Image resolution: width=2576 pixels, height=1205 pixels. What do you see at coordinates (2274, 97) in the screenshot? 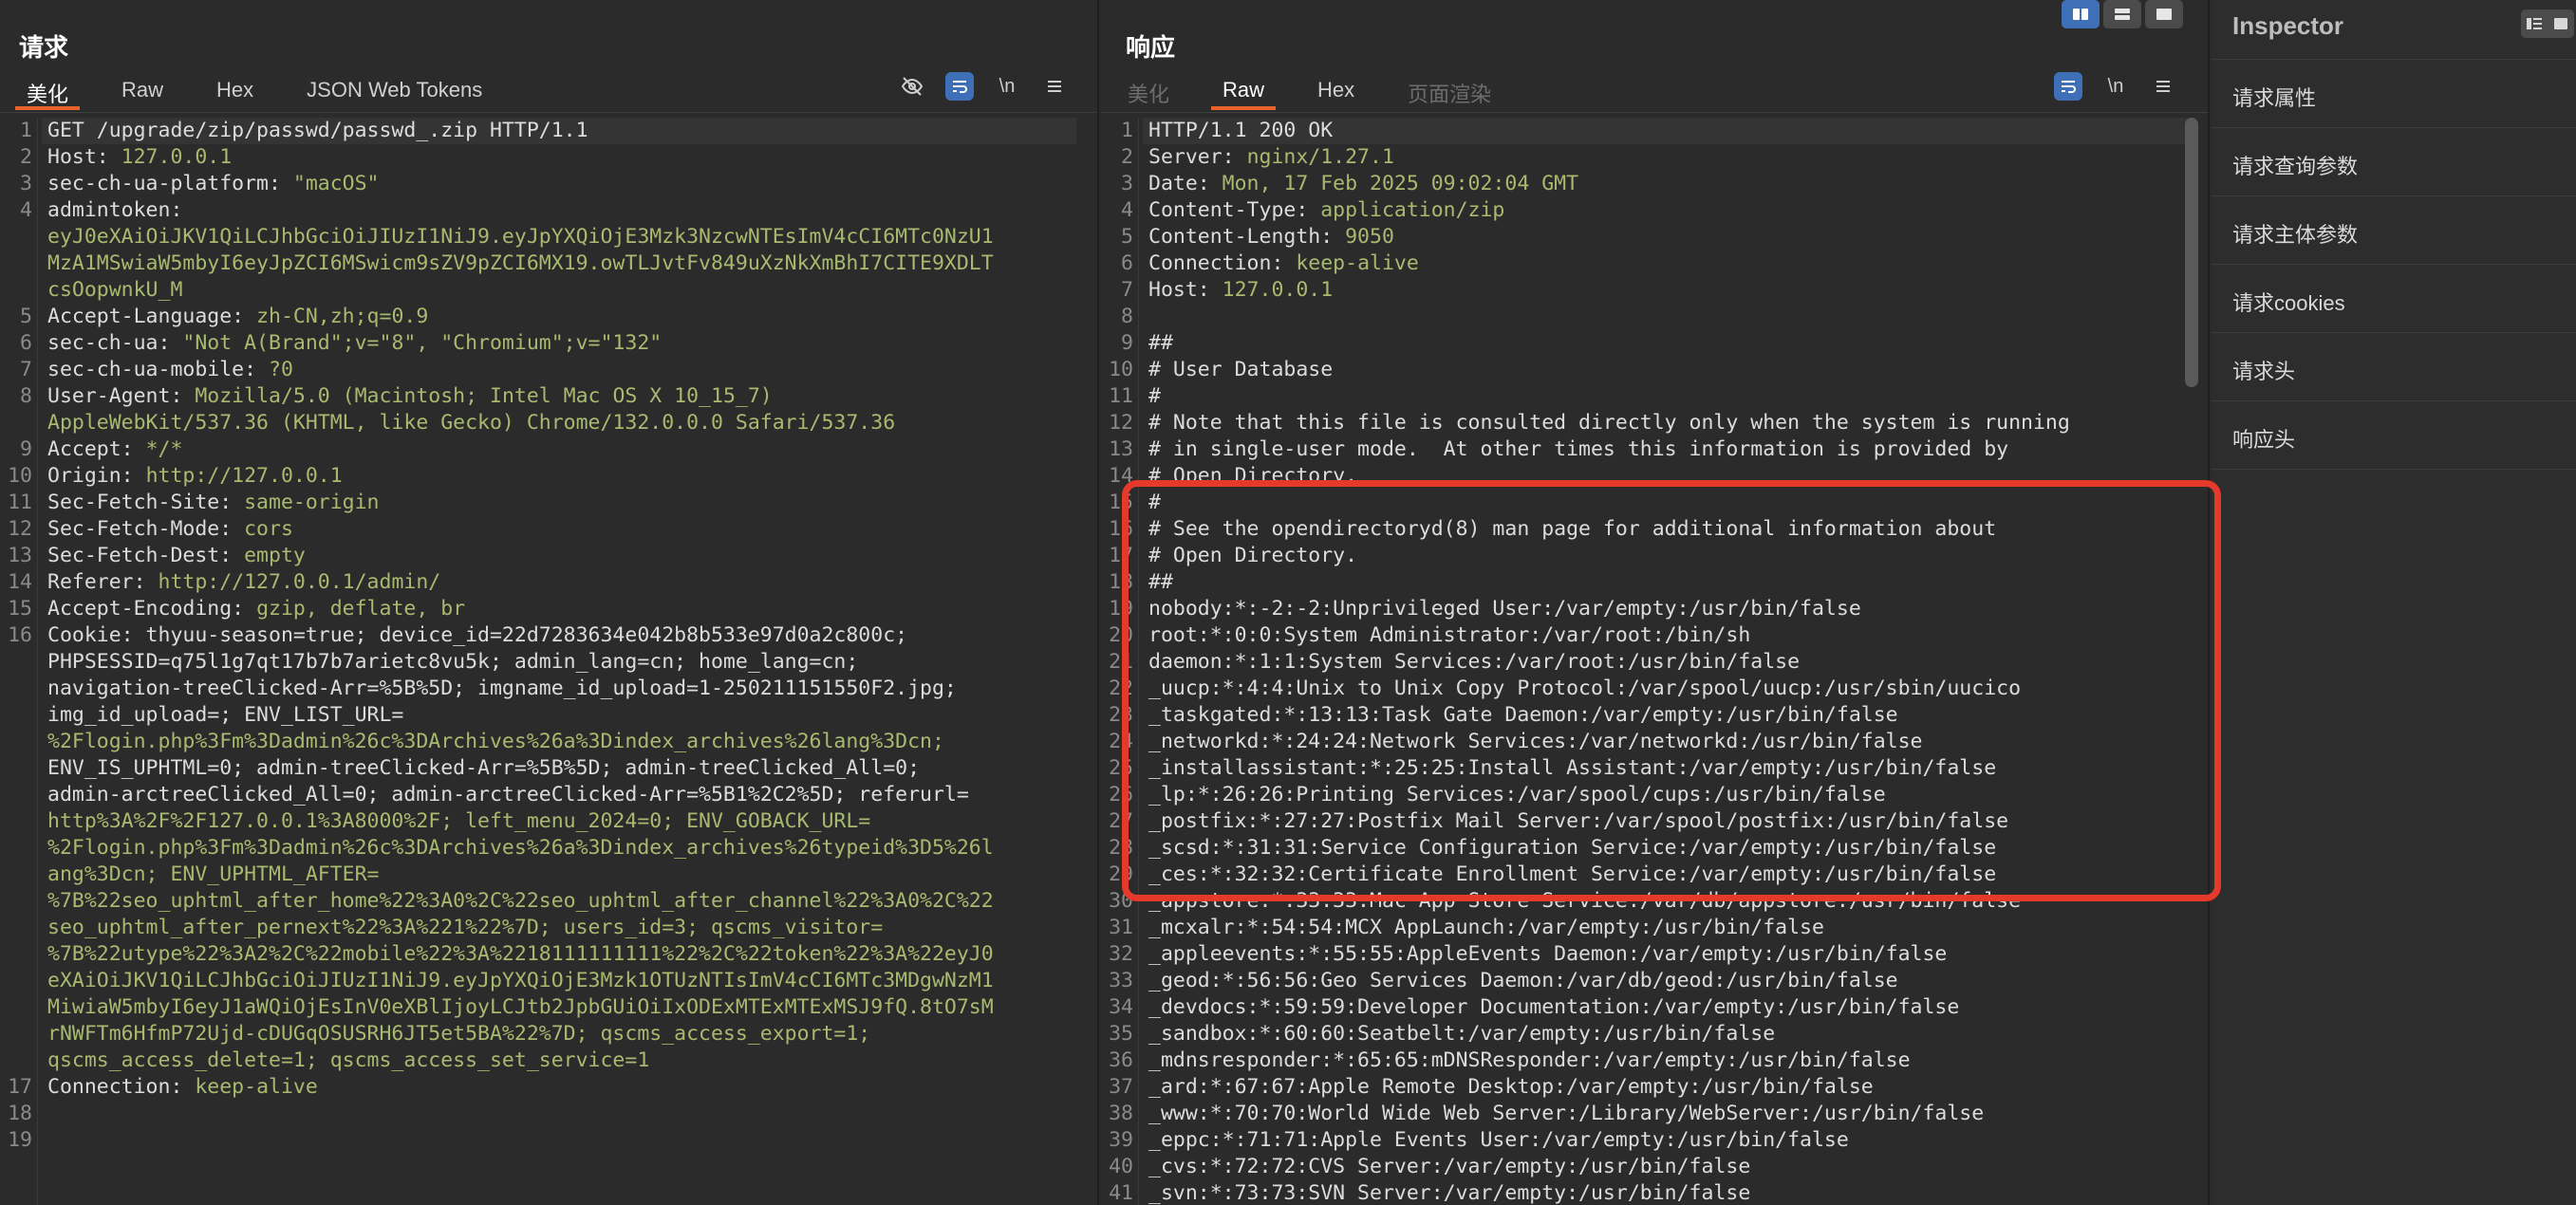
I see `inspector-item-request-attributes: 请求属性` at bounding box center [2274, 97].